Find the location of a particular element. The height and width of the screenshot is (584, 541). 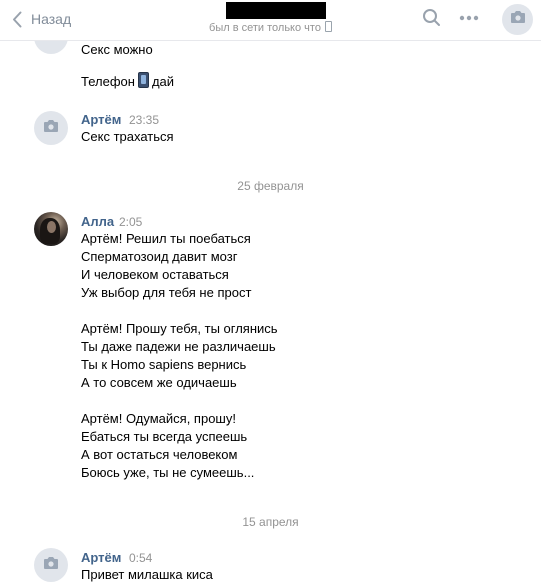

contact-avatar is located at coordinates (517, 19).